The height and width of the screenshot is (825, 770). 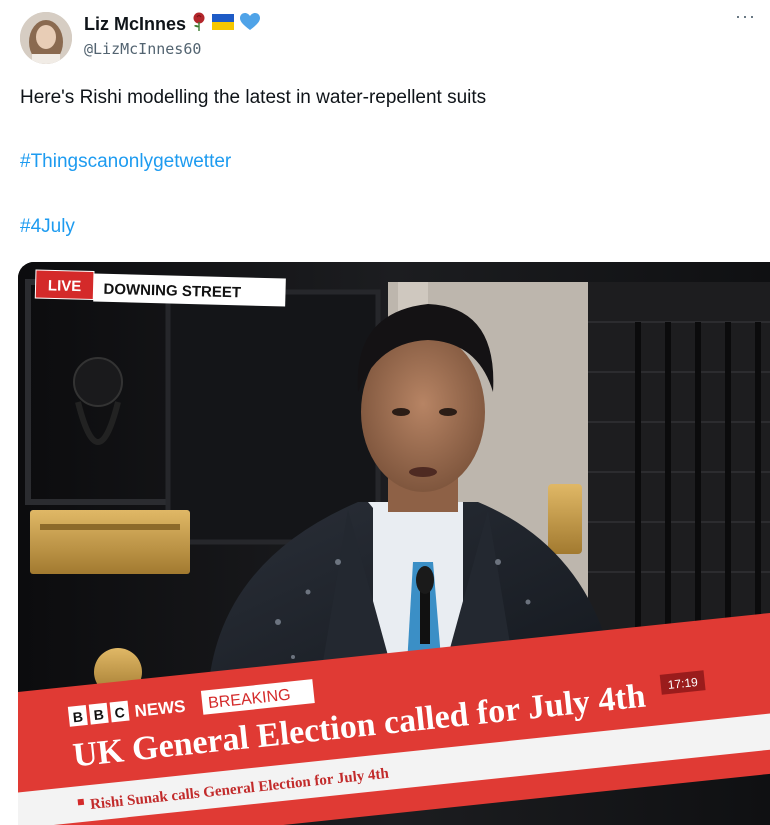 What do you see at coordinates (46, 38) in the screenshot?
I see `avatar` at bounding box center [46, 38].